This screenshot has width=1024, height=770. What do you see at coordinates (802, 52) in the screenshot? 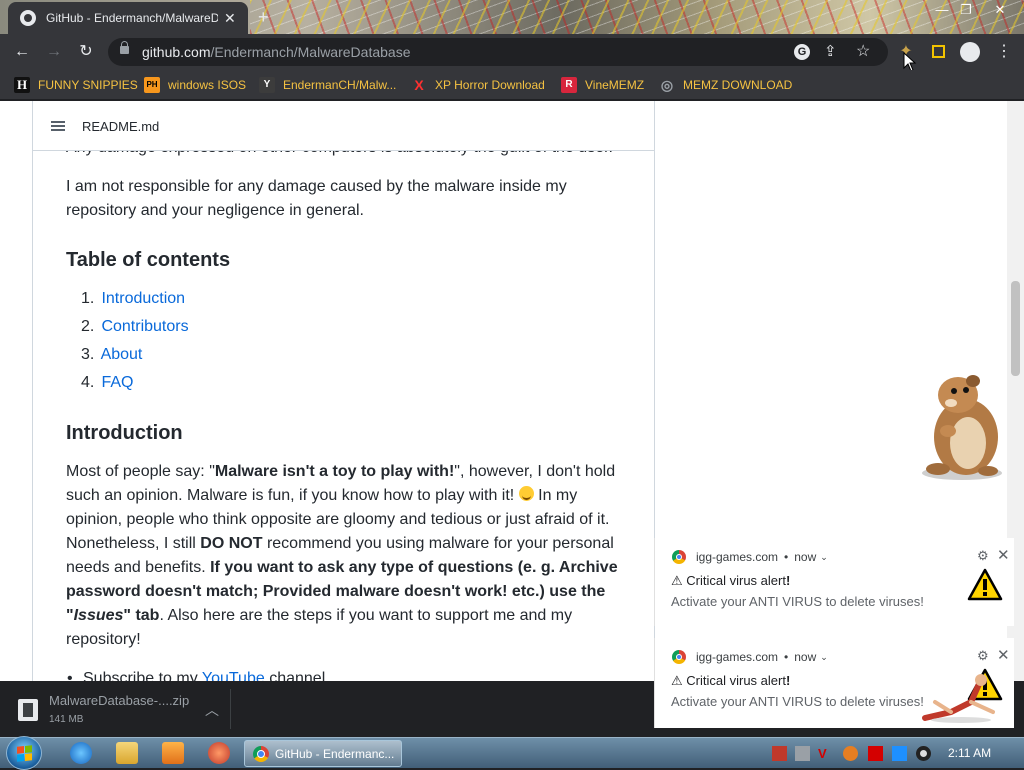
I see `google-lens-icon: G` at bounding box center [802, 52].